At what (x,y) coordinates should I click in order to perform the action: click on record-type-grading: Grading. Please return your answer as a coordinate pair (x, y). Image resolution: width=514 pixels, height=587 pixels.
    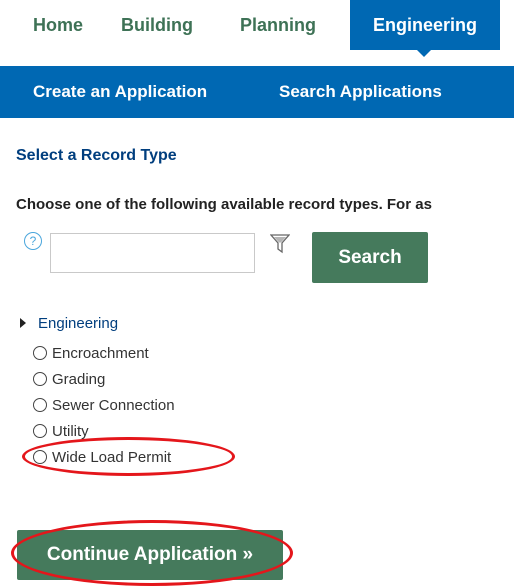
    Looking at the image, I should click on (104, 379).